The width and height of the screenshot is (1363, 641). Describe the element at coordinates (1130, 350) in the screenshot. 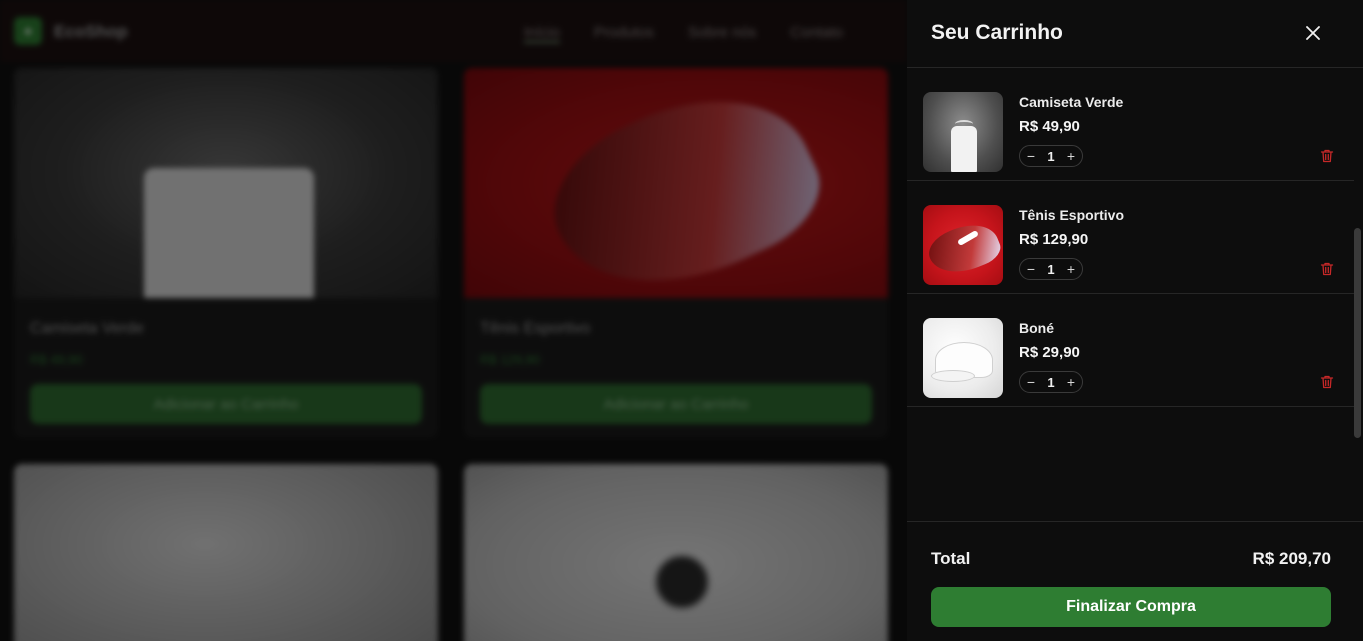

I see `cart-item: Boné R$ 29,90 − 1 +` at that location.